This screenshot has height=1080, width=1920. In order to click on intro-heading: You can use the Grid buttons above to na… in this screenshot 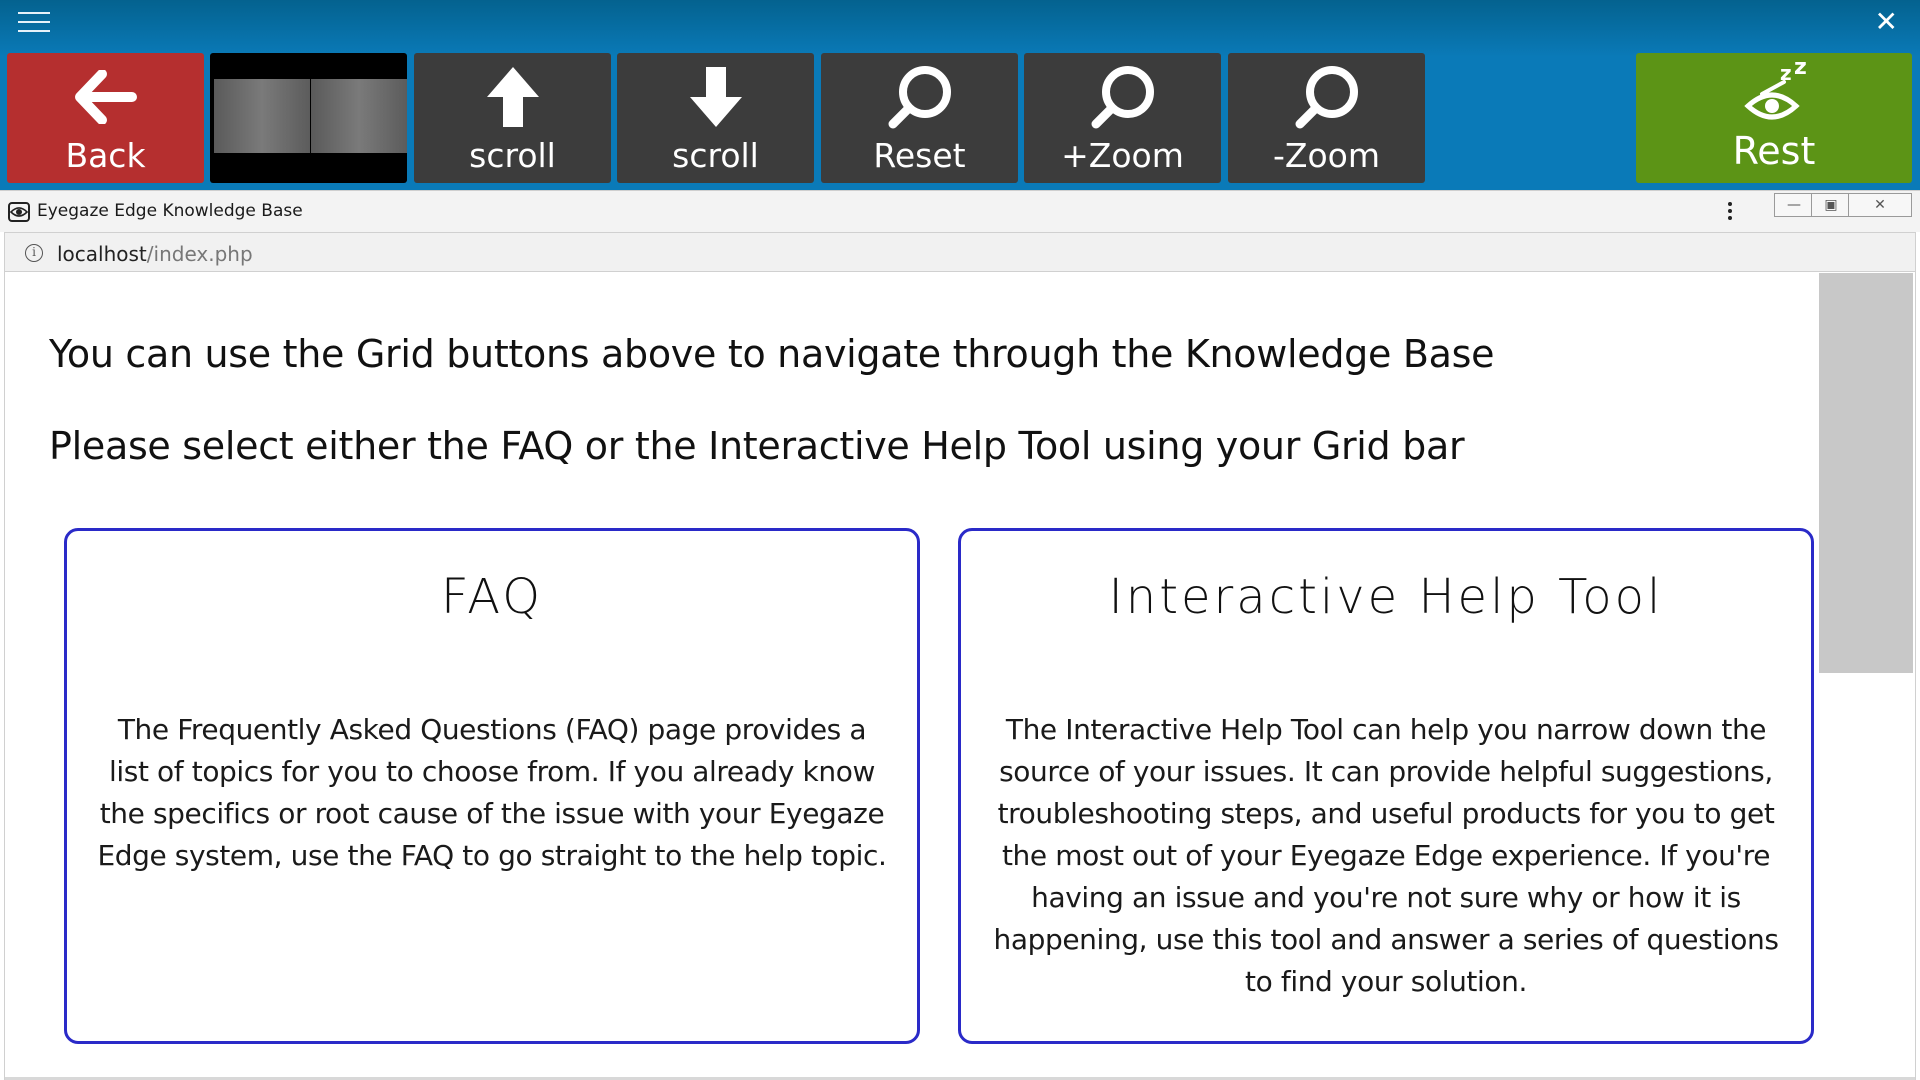, I will do `click(772, 354)`.